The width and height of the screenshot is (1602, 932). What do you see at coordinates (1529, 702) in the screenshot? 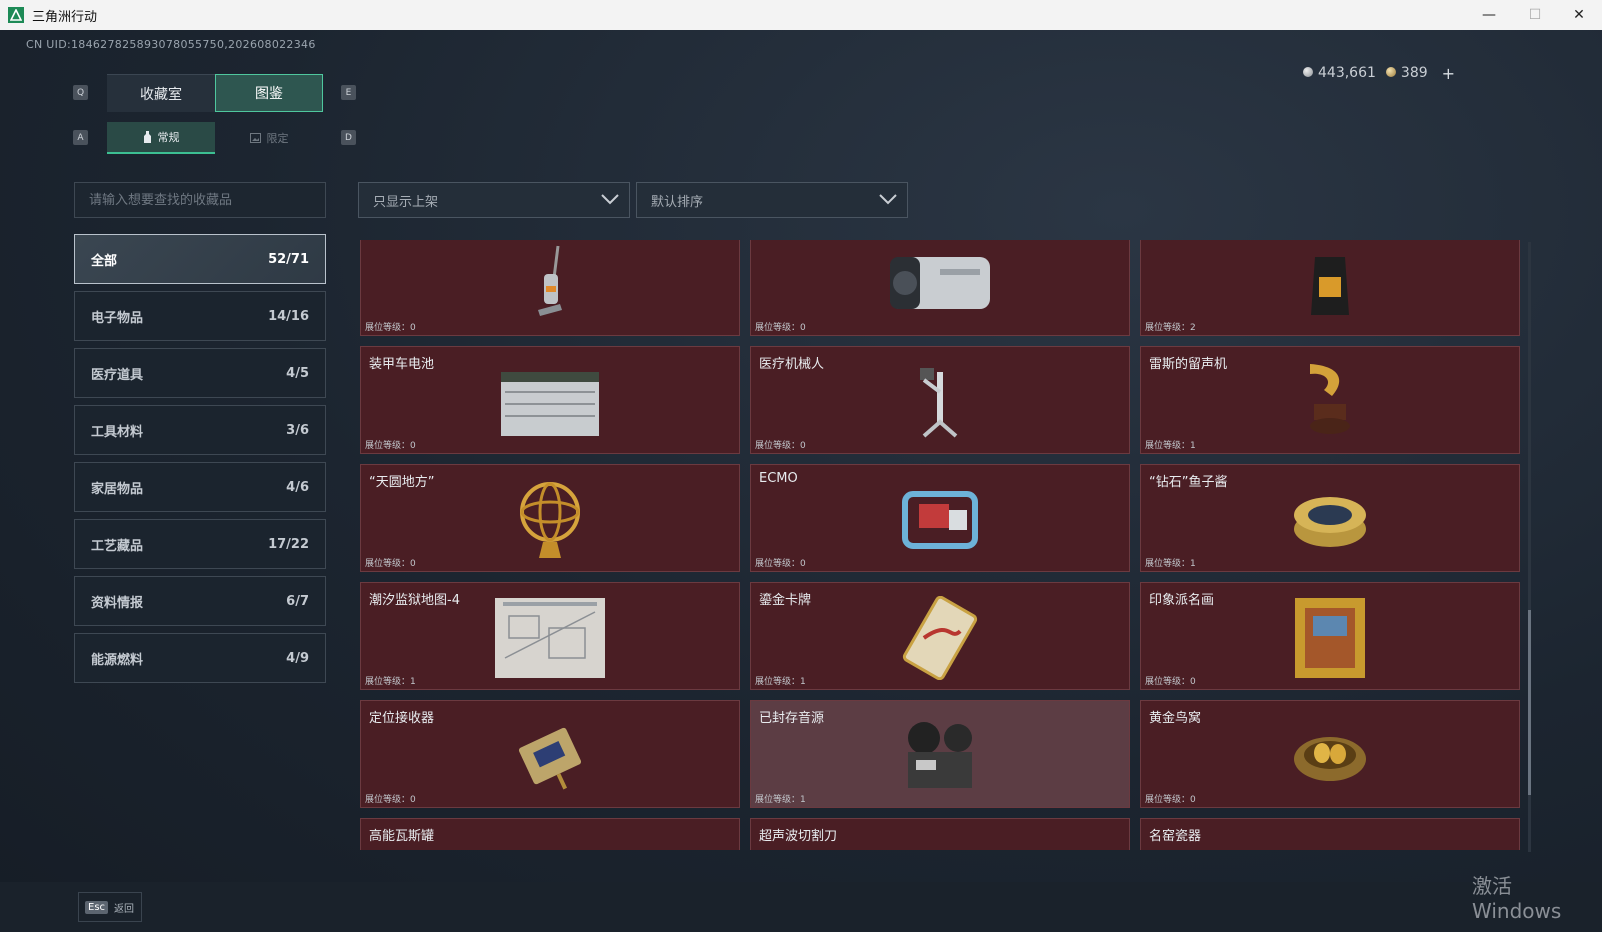
I see `scrollbar-thumb` at bounding box center [1529, 702].